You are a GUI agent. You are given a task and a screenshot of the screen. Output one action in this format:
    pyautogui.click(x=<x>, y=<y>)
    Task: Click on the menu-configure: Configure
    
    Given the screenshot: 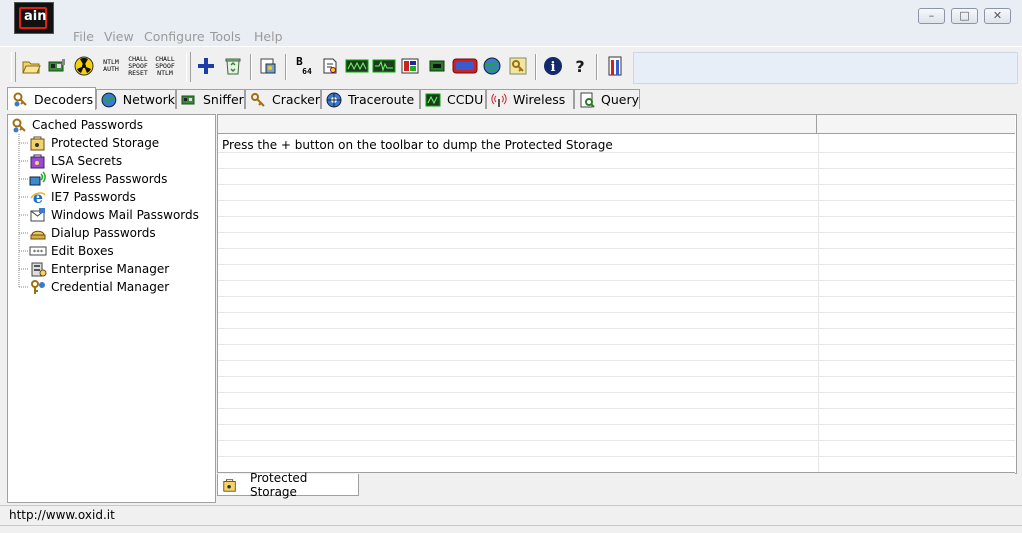 What is the action you would take?
    pyautogui.click(x=174, y=36)
    